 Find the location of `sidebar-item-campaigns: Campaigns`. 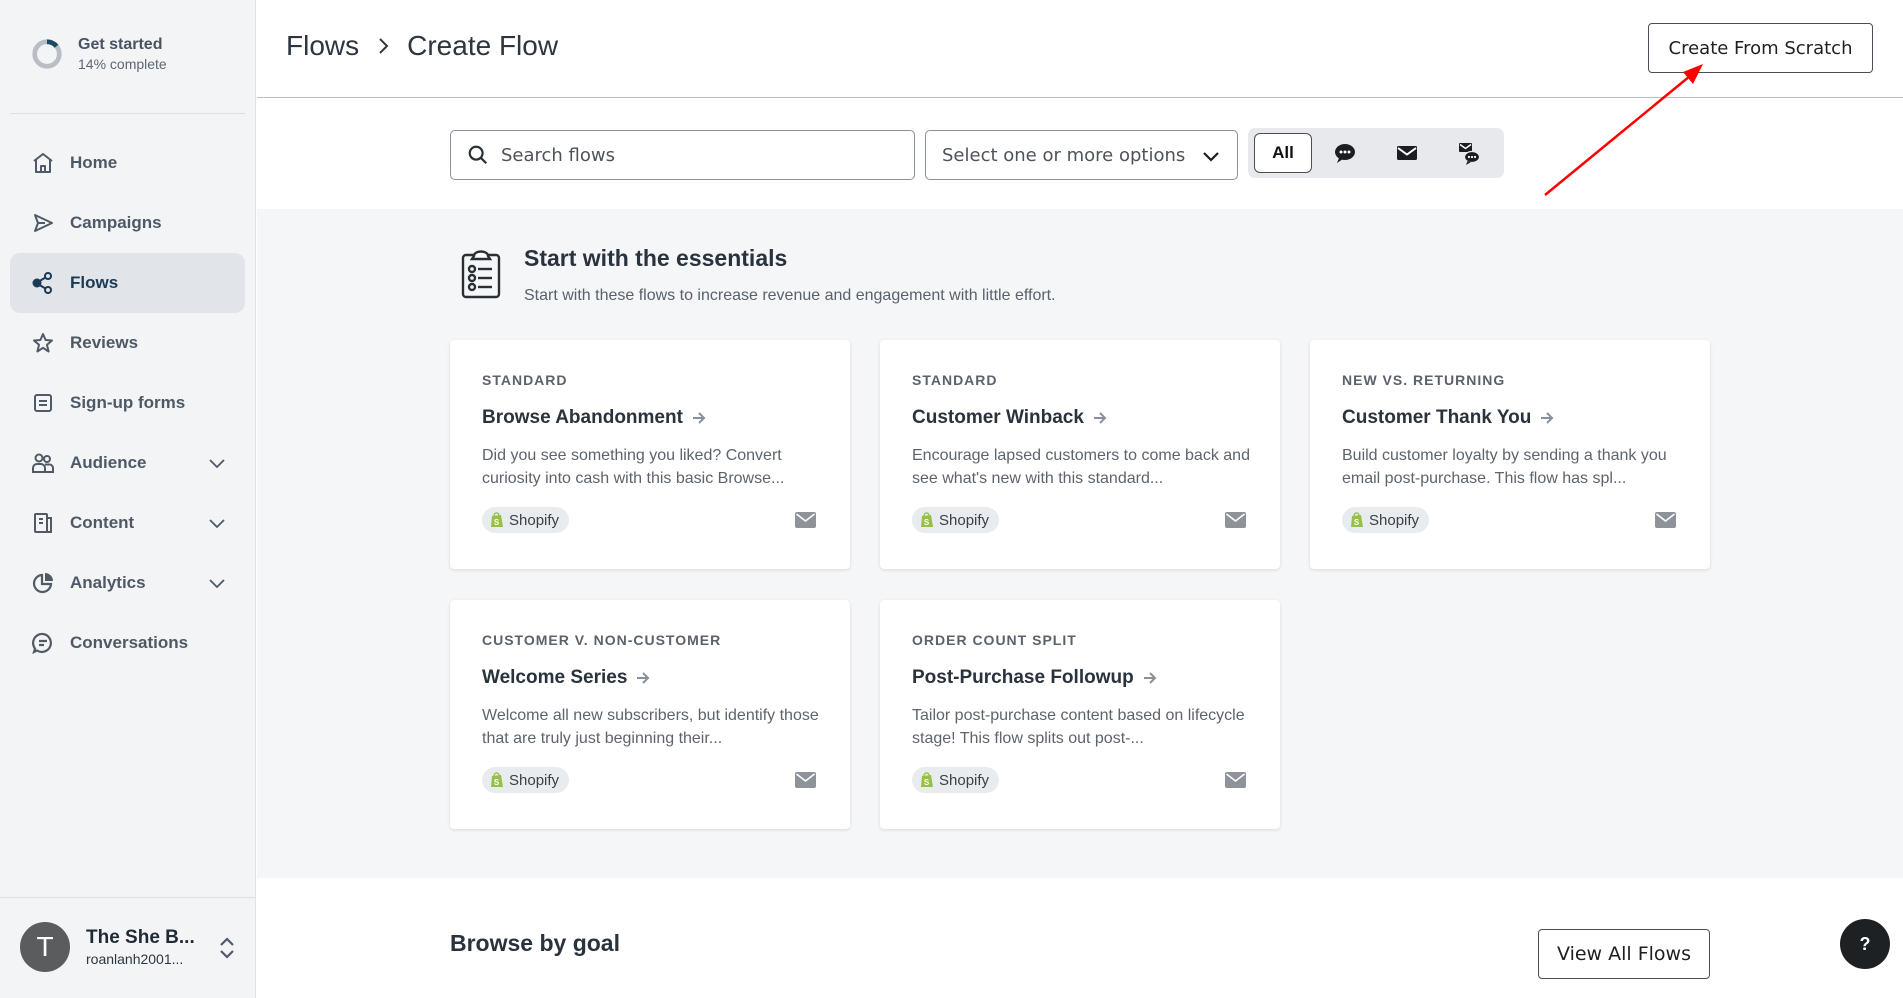

sidebar-item-campaigns: Campaigns is located at coordinates (127, 223).